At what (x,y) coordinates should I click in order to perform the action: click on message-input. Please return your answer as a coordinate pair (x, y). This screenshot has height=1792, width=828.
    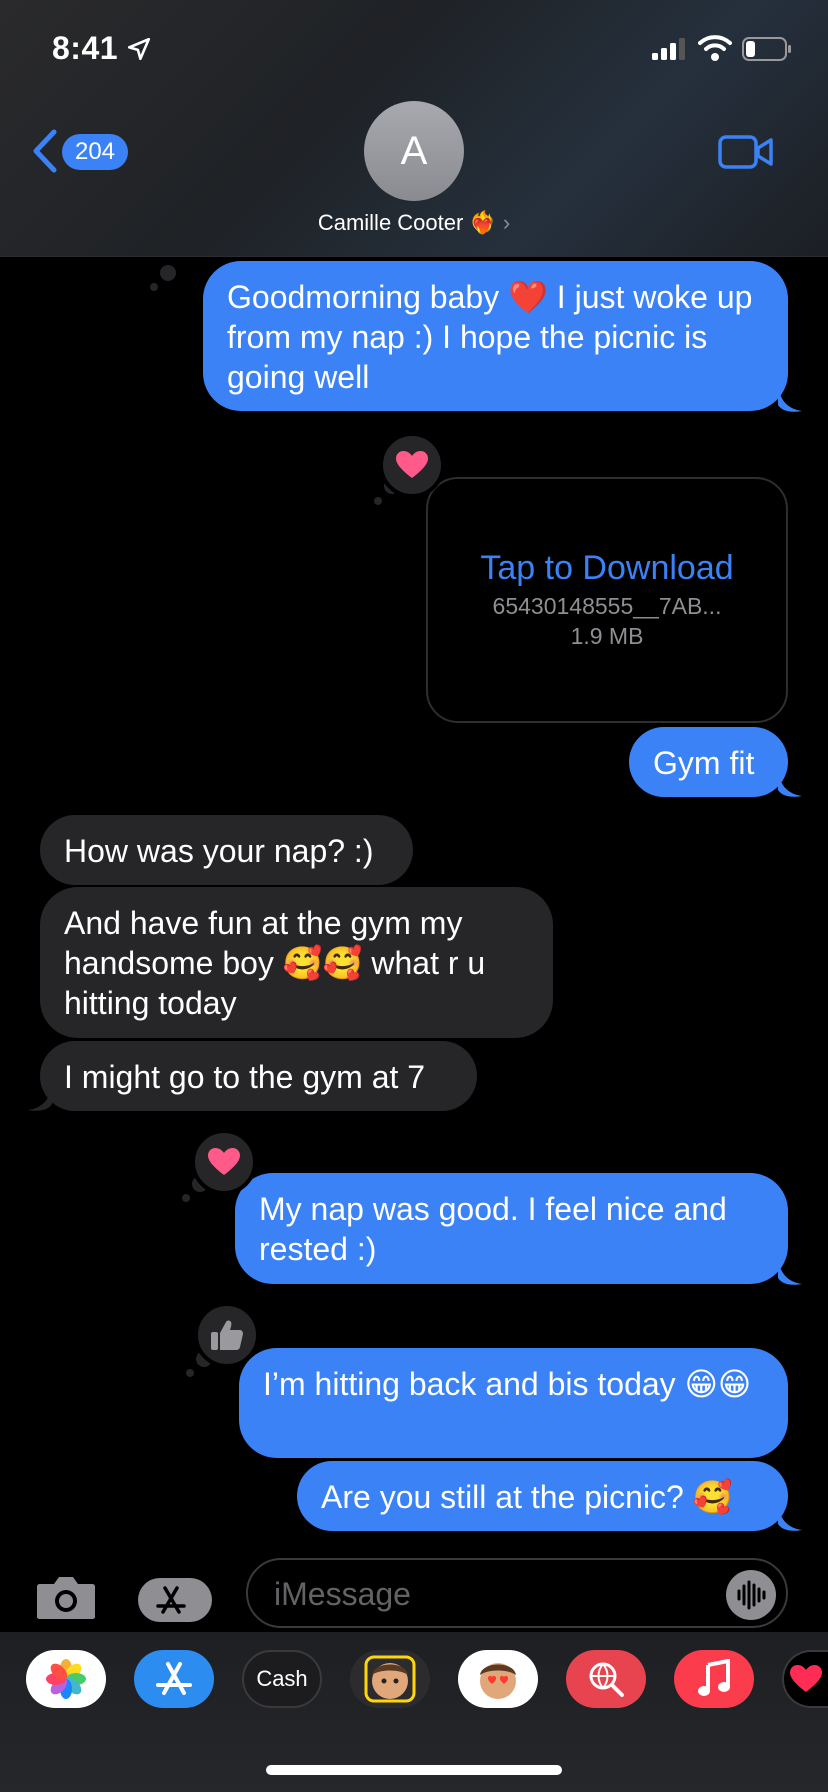
    Looking at the image, I should click on (484, 1594).